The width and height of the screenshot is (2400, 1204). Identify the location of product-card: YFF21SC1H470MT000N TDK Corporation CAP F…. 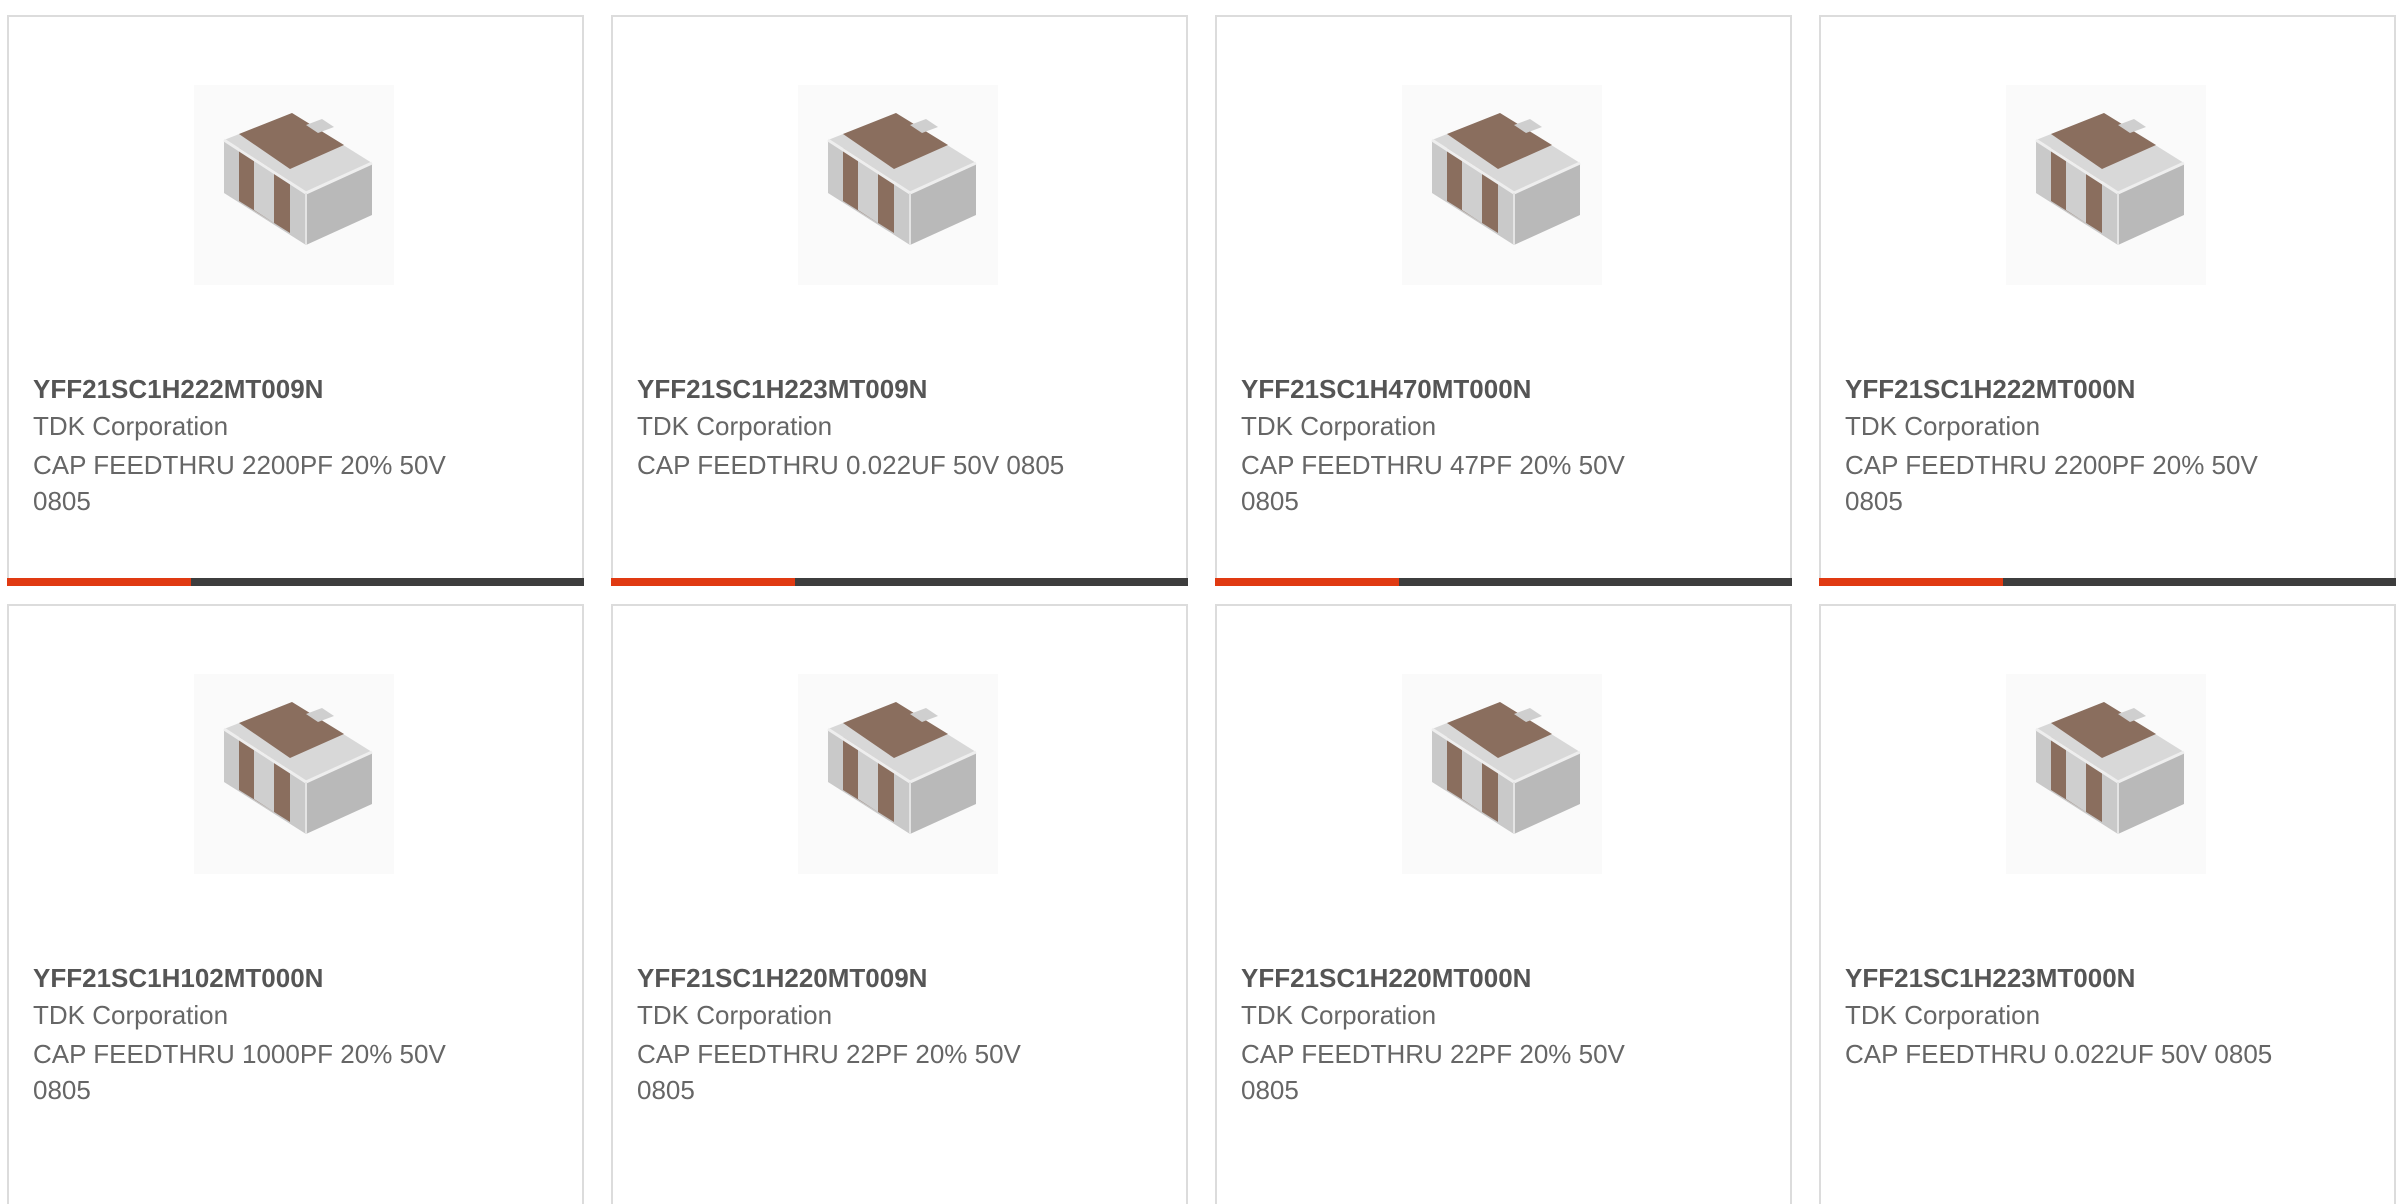
(1503, 300).